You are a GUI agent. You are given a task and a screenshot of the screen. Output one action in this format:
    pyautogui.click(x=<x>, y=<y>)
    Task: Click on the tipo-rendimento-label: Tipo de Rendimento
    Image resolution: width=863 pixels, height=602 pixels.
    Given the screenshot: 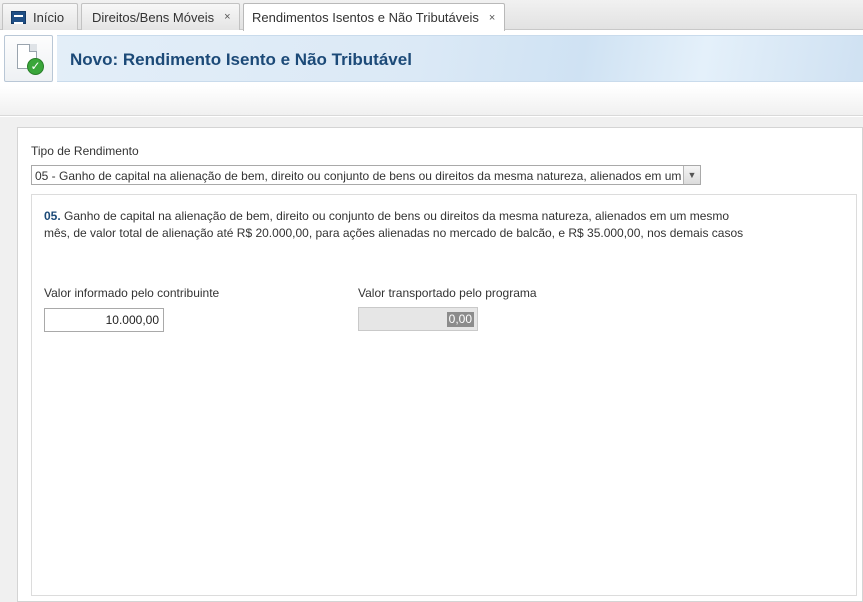 What is the action you would take?
    pyautogui.click(x=85, y=151)
    